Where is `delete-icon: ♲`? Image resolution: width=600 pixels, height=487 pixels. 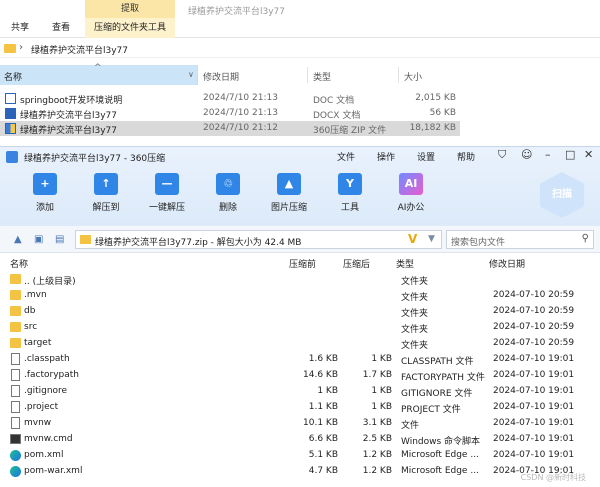 delete-icon: ♲ is located at coordinates (228, 184).